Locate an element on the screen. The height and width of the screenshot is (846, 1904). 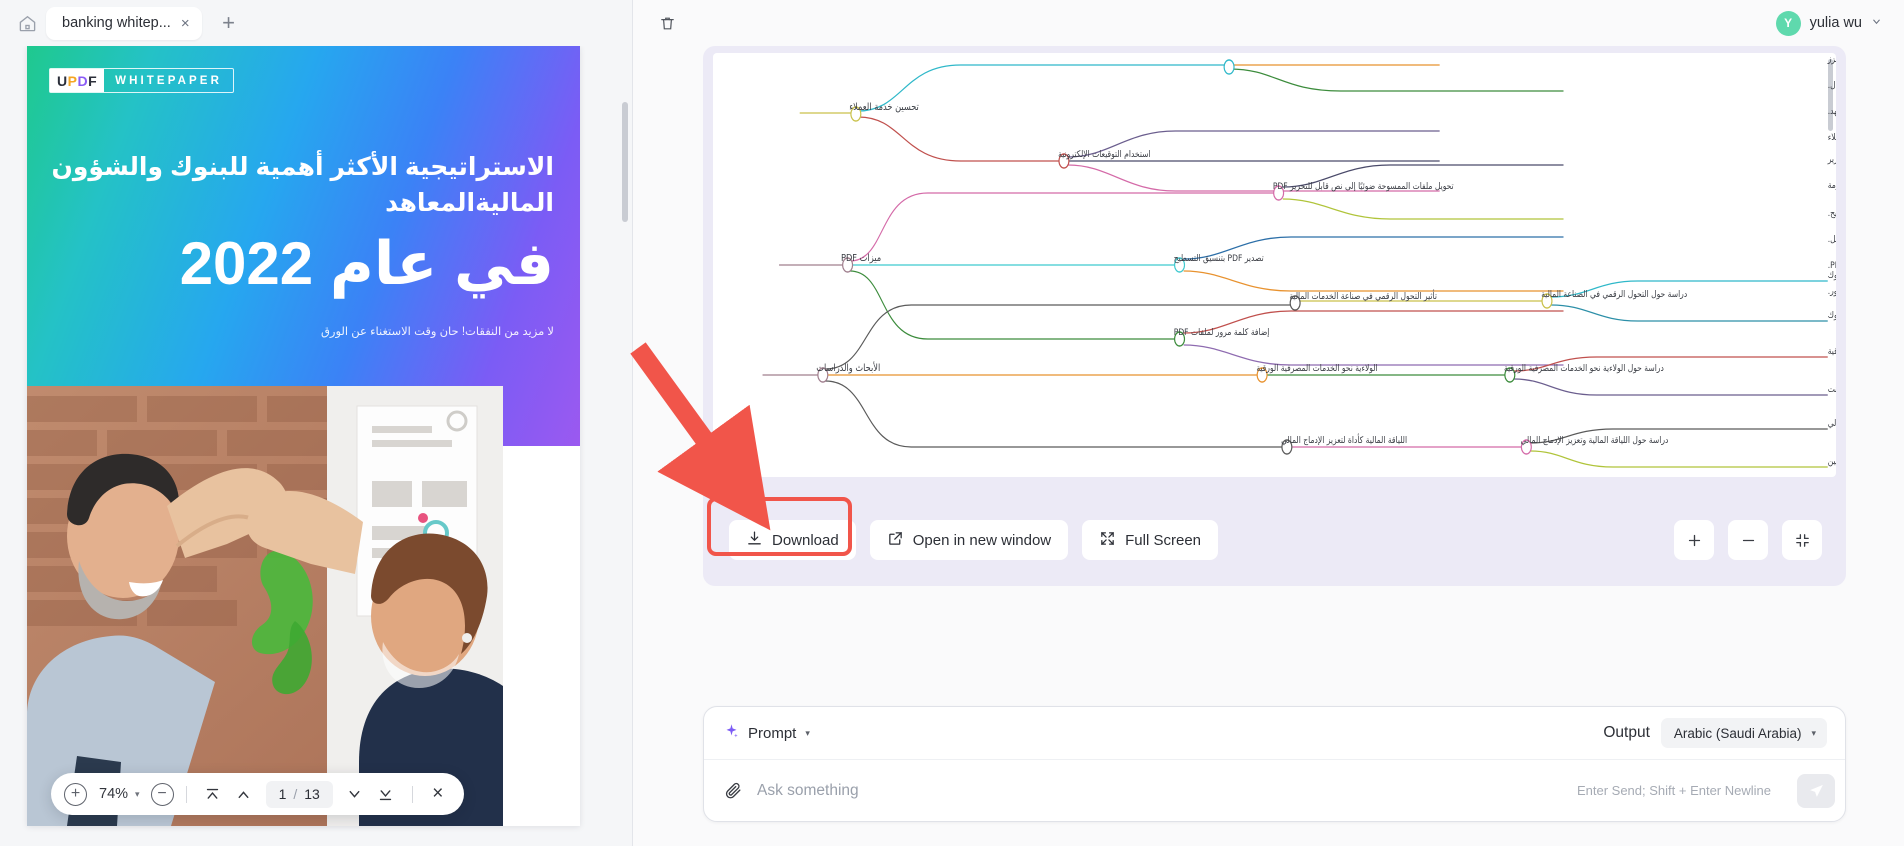
composer-top-bar: Prompt ▾ Output Arabic (Saudi Arabia) ▾ is located at coordinates (1274, 733).